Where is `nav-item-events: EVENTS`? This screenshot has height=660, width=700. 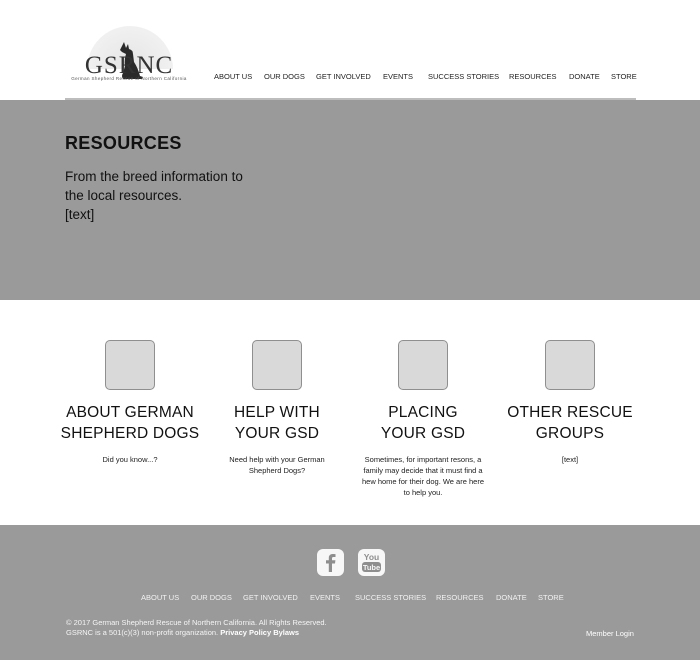 nav-item-events: EVENTS is located at coordinates (398, 76).